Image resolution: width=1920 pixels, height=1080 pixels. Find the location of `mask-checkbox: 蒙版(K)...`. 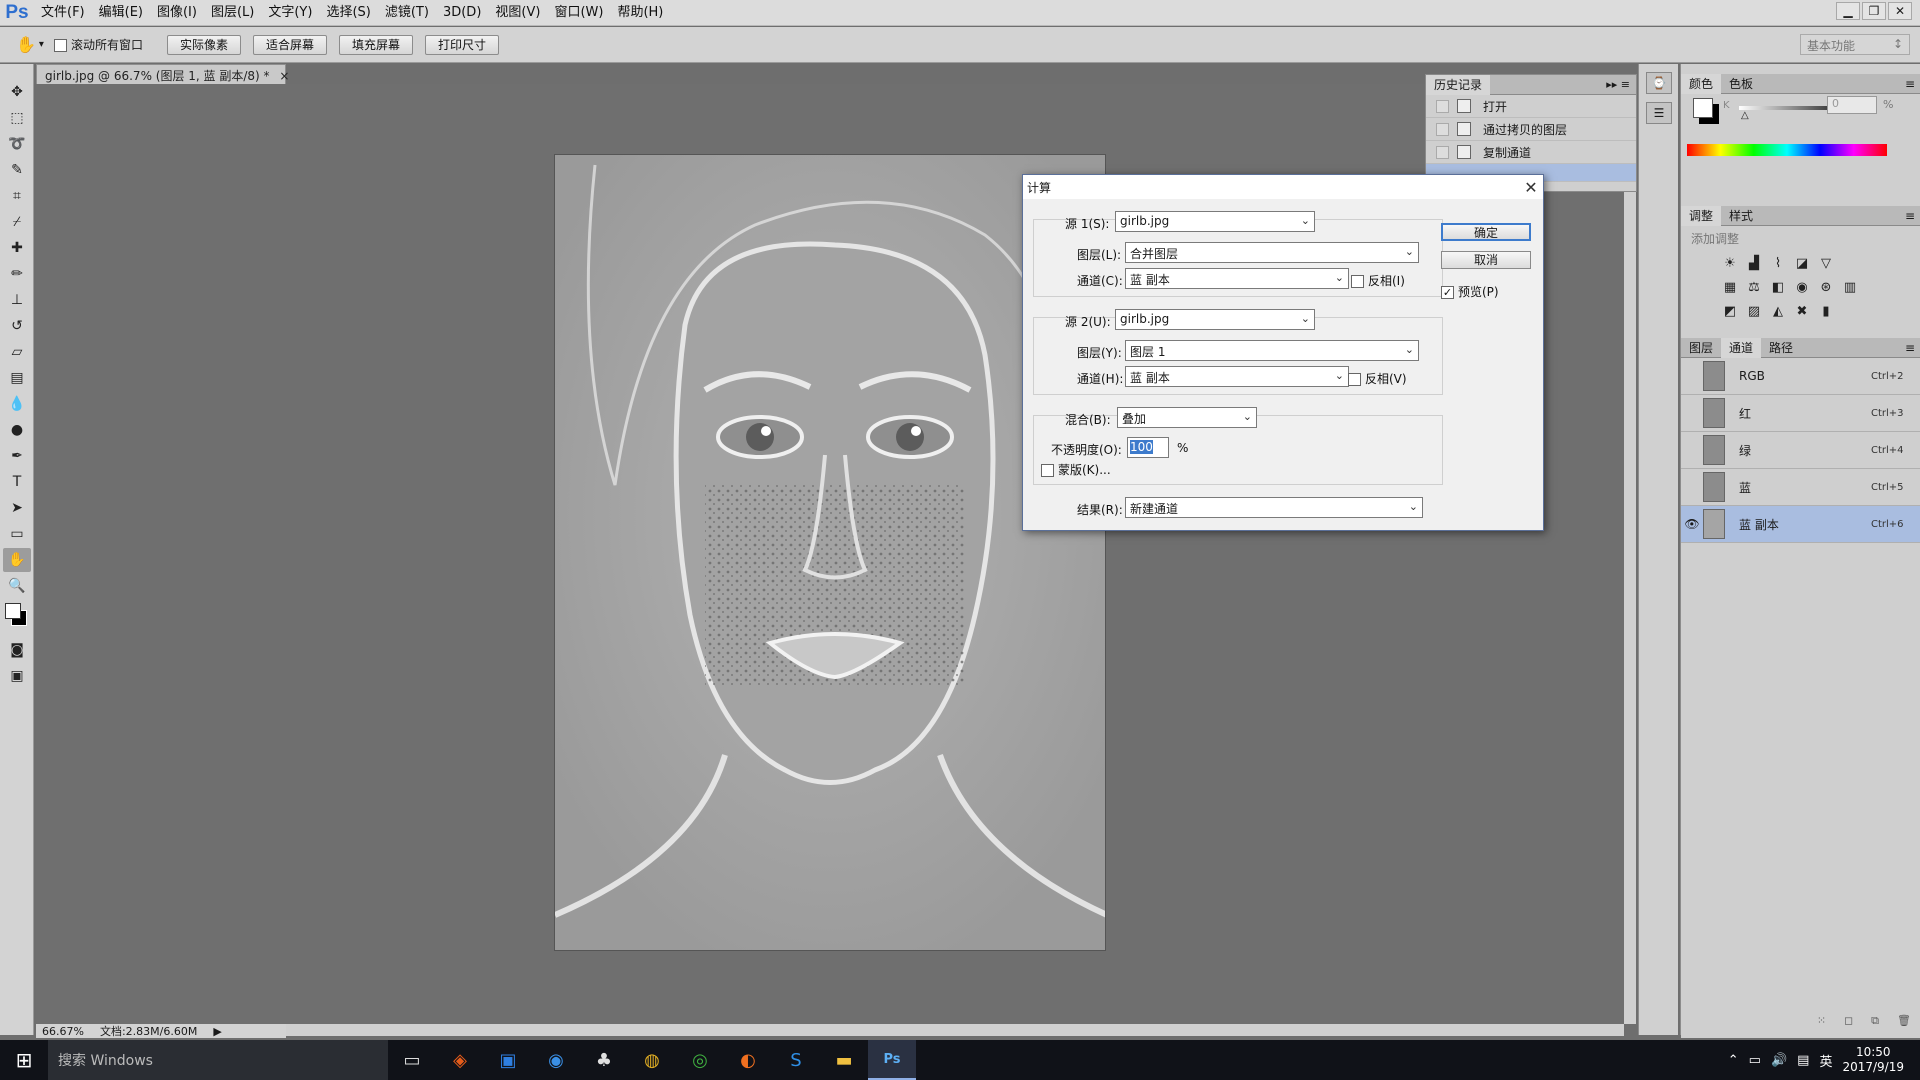

mask-checkbox: 蒙版(K)... is located at coordinates (1076, 469).